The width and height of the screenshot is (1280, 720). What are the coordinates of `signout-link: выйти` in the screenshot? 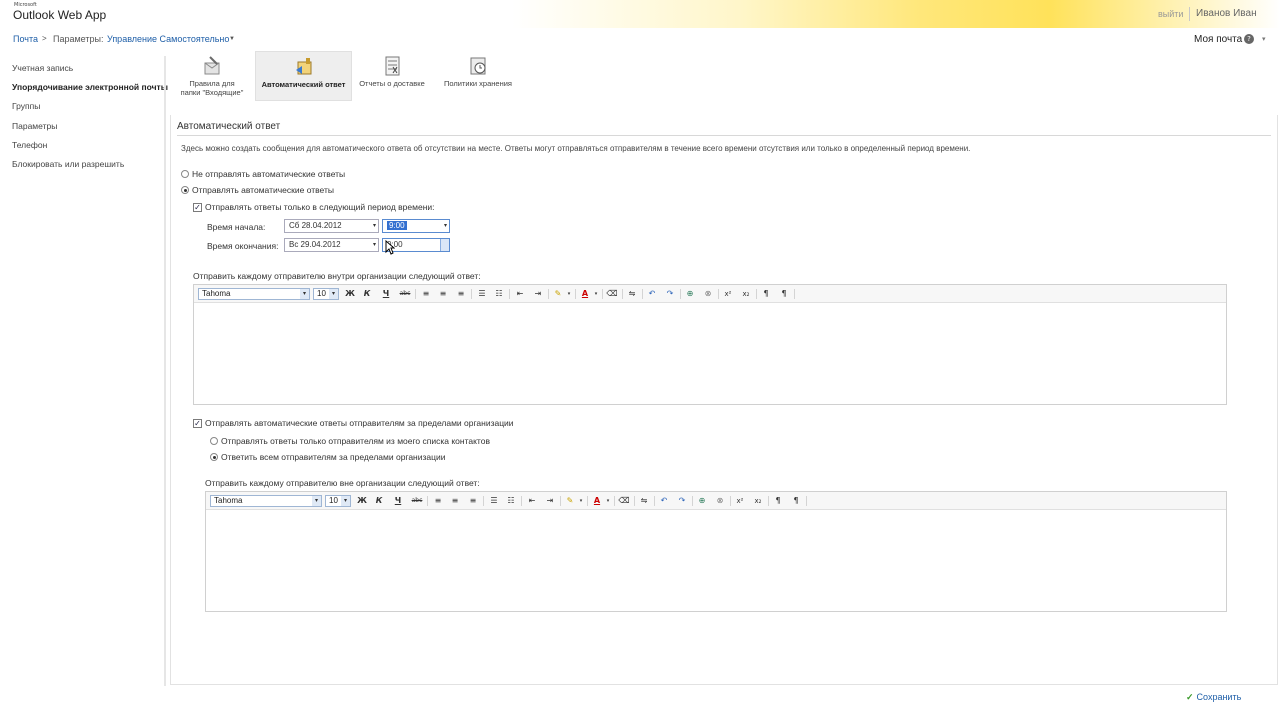 It's located at (1170, 14).